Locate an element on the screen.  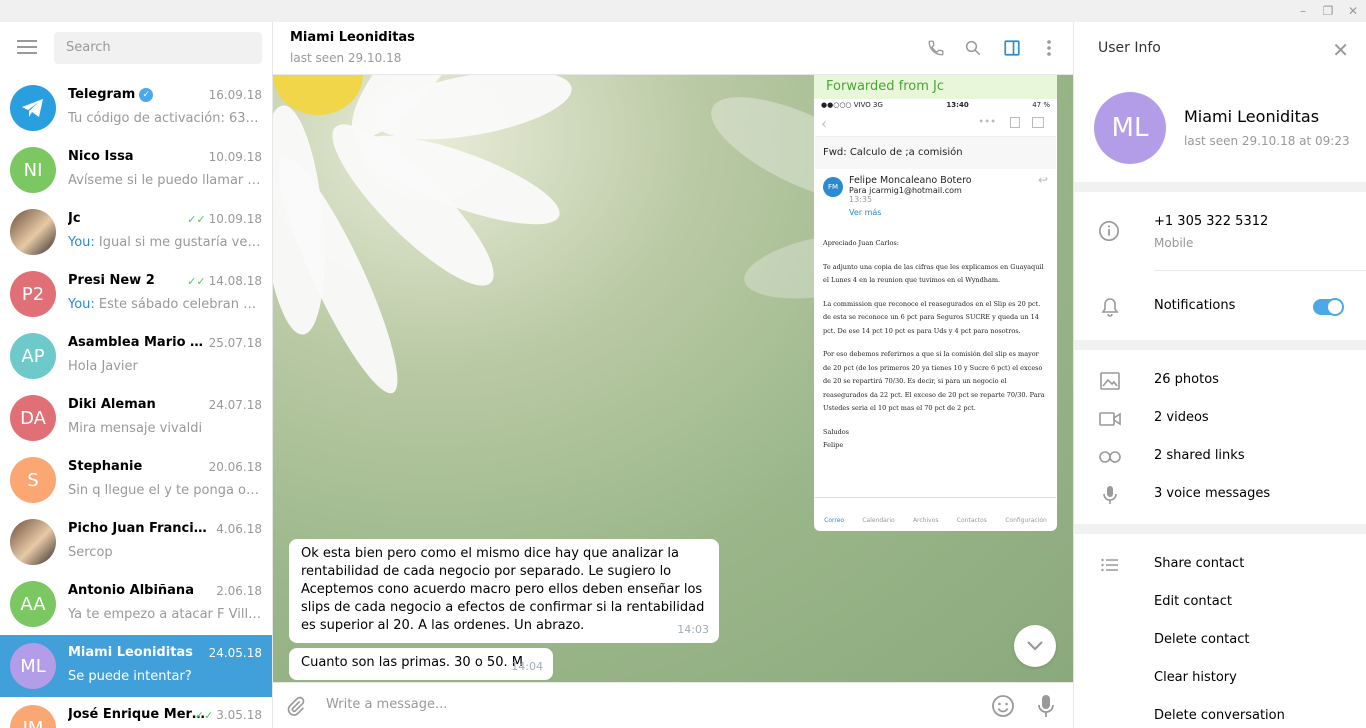
user-info-title: User Info is located at coordinates (1129, 48).